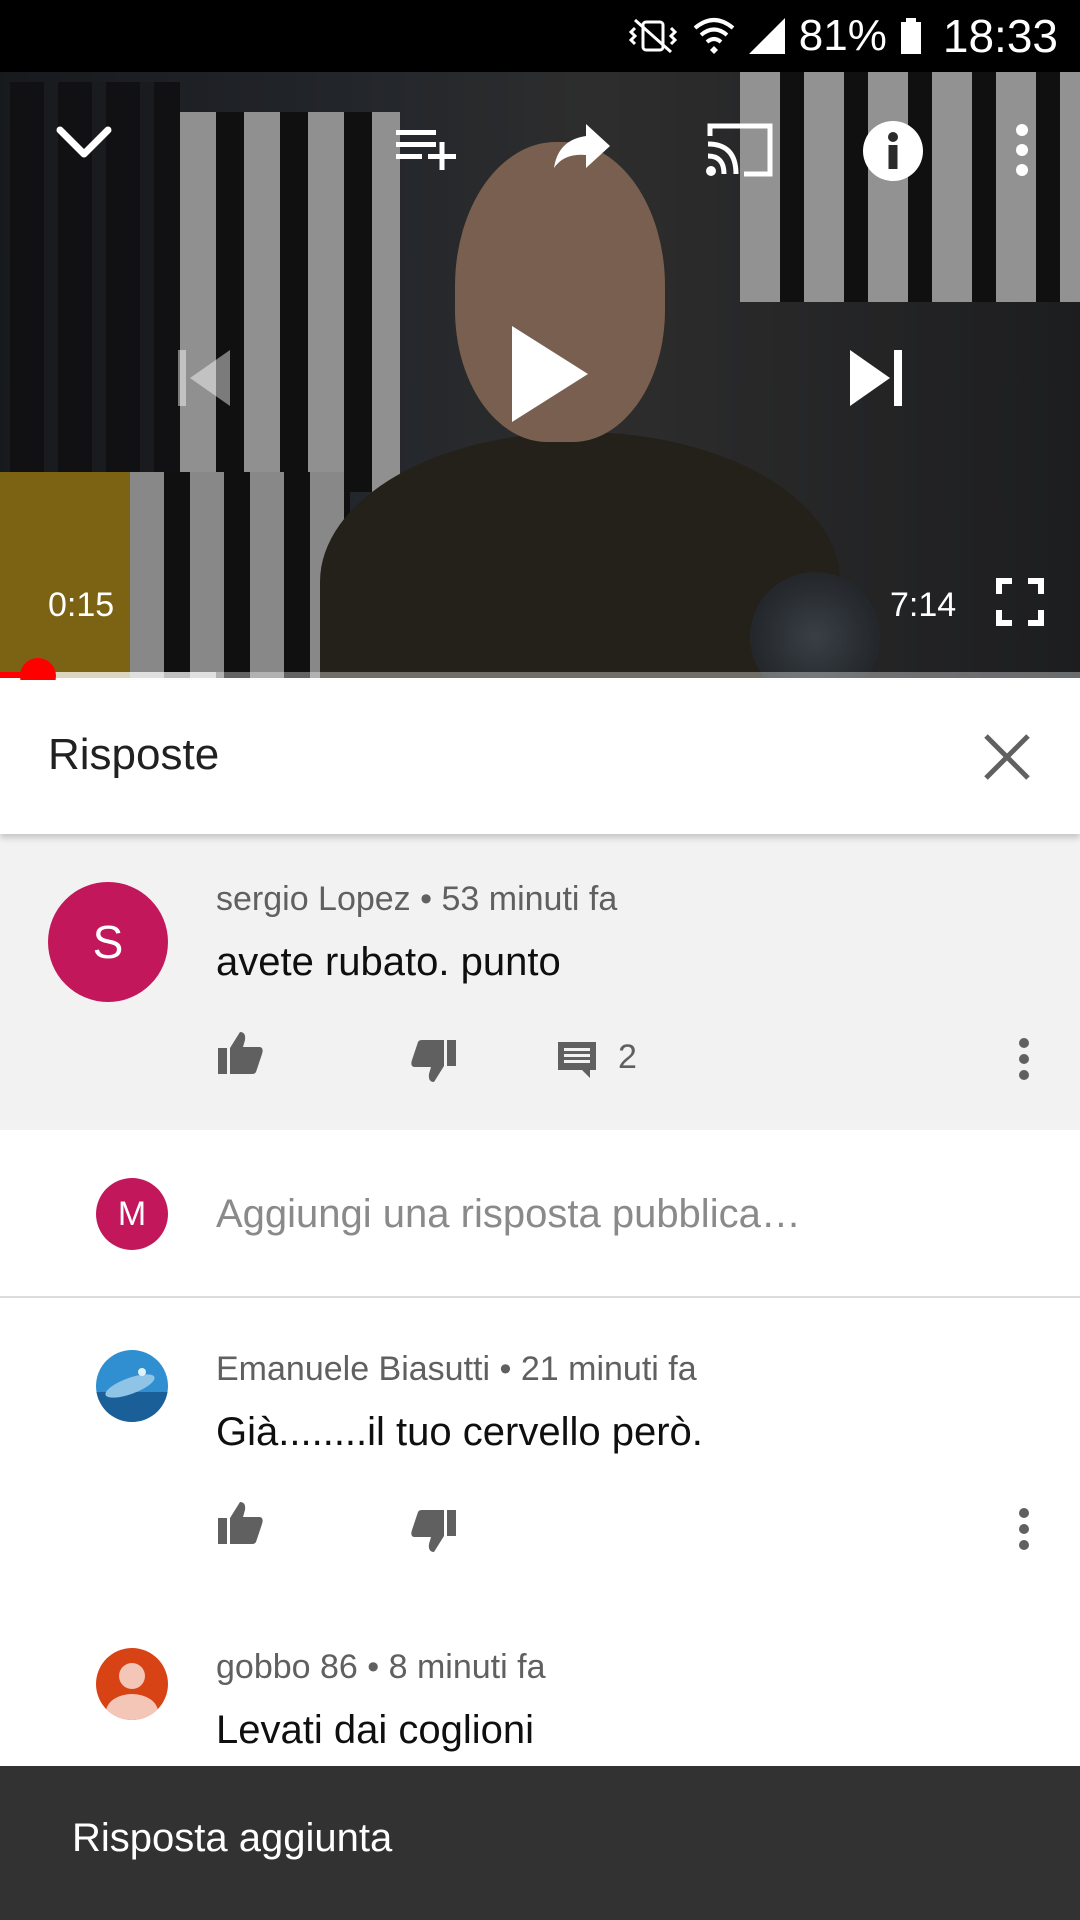 The width and height of the screenshot is (1080, 1920). I want to click on add-reply-row: M, so click(540, 1214).